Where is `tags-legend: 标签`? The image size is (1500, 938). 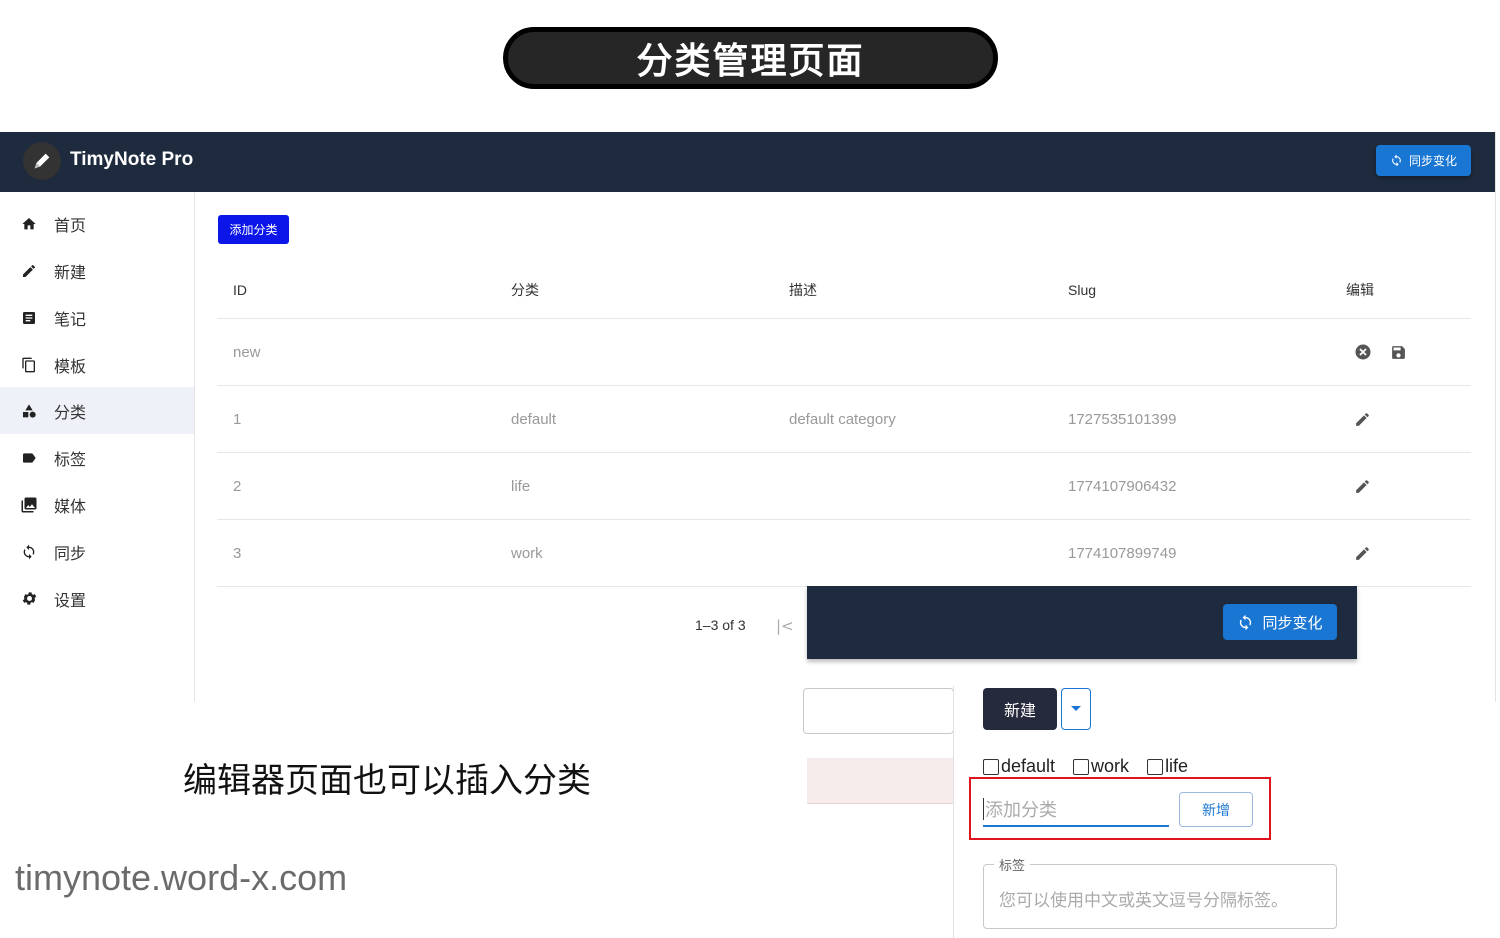 tags-legend: 标签 is located at coordinates (1012, 864).